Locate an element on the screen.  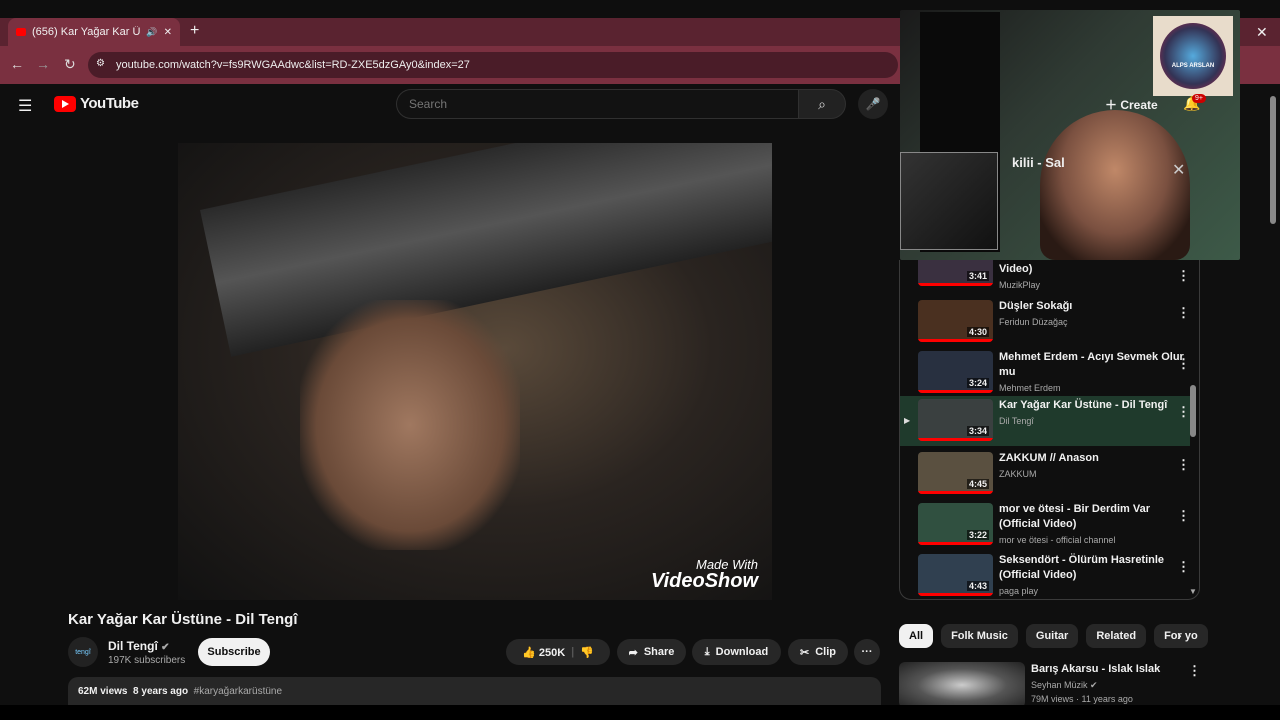
playlist-item-title: ZAKKUM // Anason is located at coordinates (1049, 458).